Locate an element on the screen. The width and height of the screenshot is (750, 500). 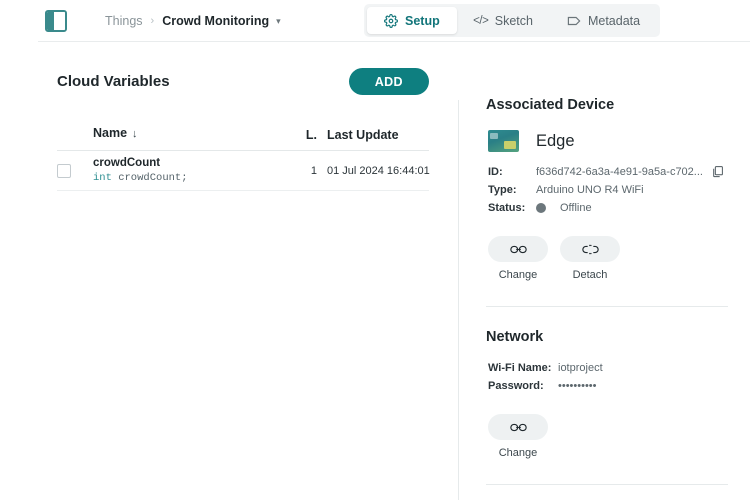
tab-sketch-label: Sketch is located at coordinates (513, 20).